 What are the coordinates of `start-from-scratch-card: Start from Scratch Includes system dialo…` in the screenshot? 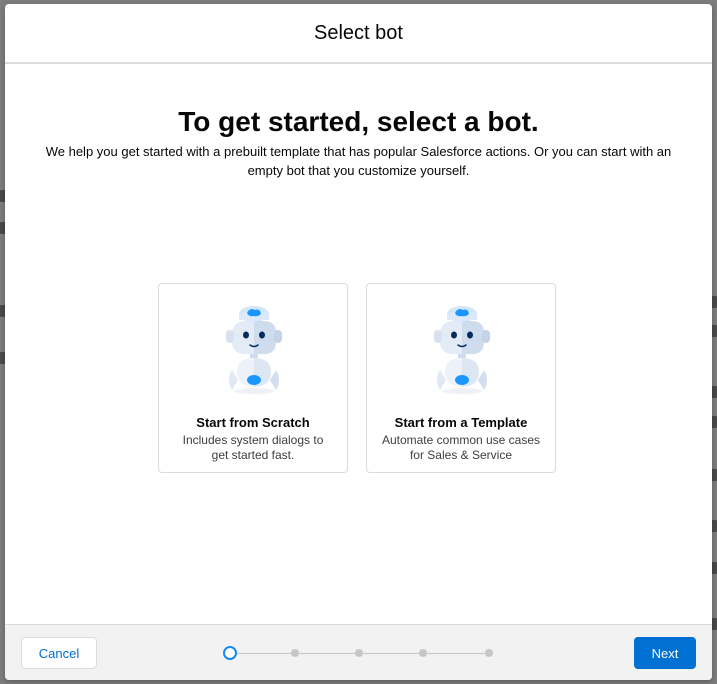 It's located at (253, 378).